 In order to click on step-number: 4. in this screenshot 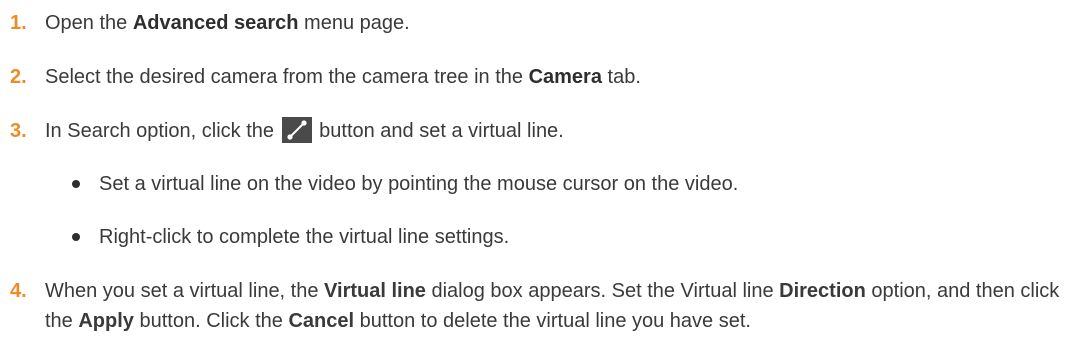, I will do `click(18, 291)`.